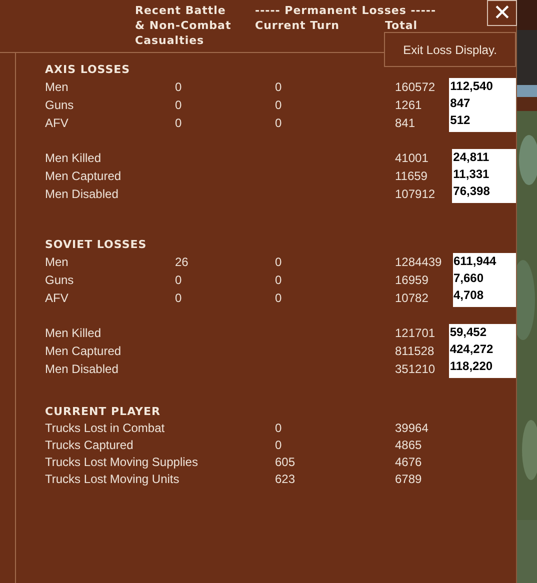 The width and height of the screenshot is (537, 583). What do you see at coordinates (405, 123) in the screenshot?
I see `table-cell: 841` at bounding box center [405, 123].